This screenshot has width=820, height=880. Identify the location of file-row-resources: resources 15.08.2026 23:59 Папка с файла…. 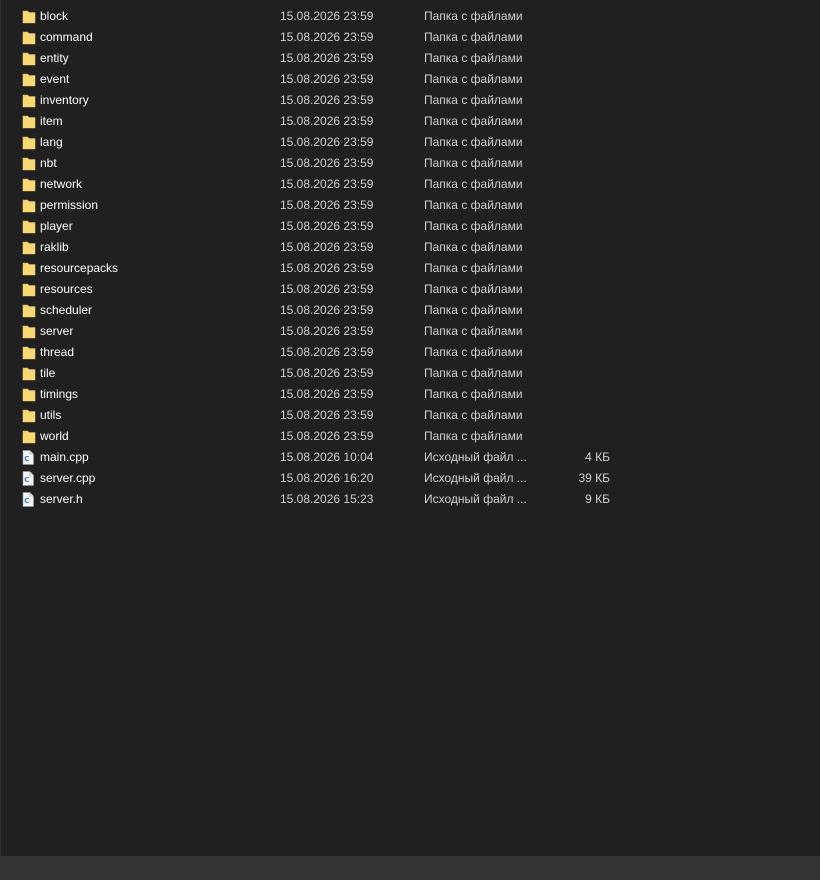
(410, 289).